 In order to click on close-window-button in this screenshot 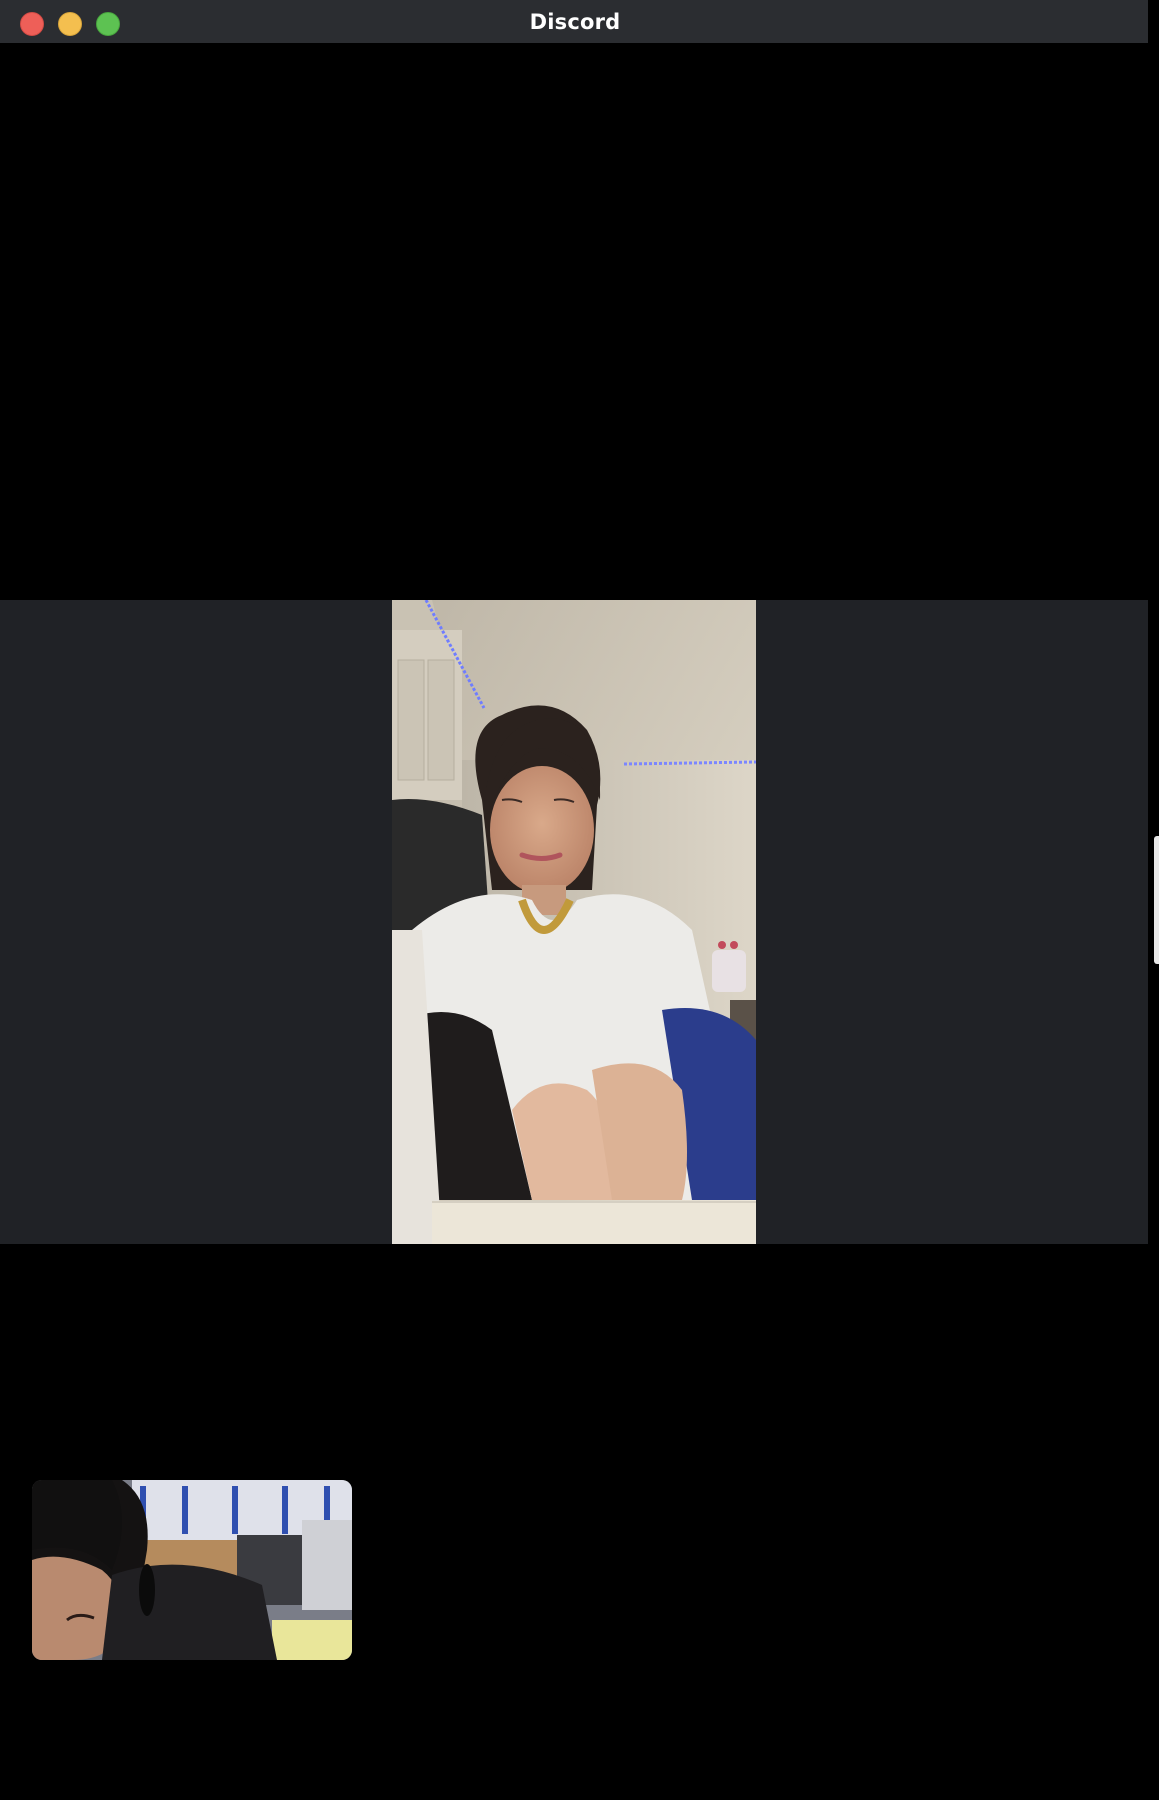, I will do `click(32, 24)`.